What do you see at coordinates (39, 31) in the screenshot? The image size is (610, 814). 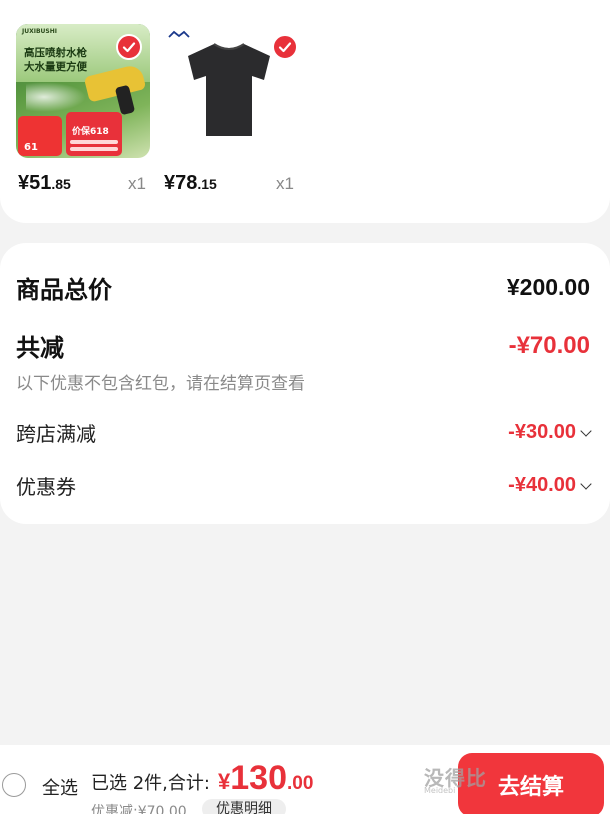 I see `product-brand-text: JUXIBUSHI` at bounding box center [39, 31].